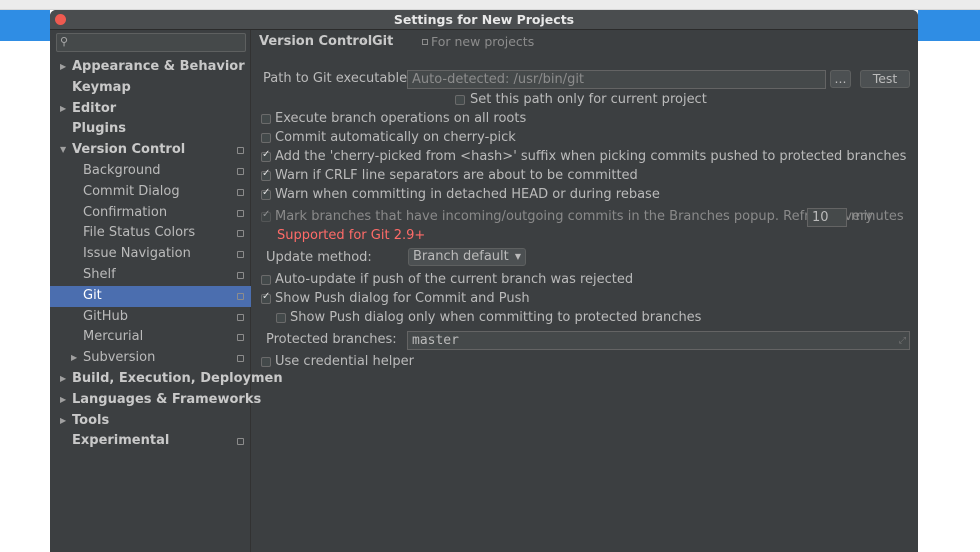 The width and height of the screenshot is (980, 552). Describe the element at coordinates (435, 340) in the screenshot. I see `protected-branches-value: master` at that location.